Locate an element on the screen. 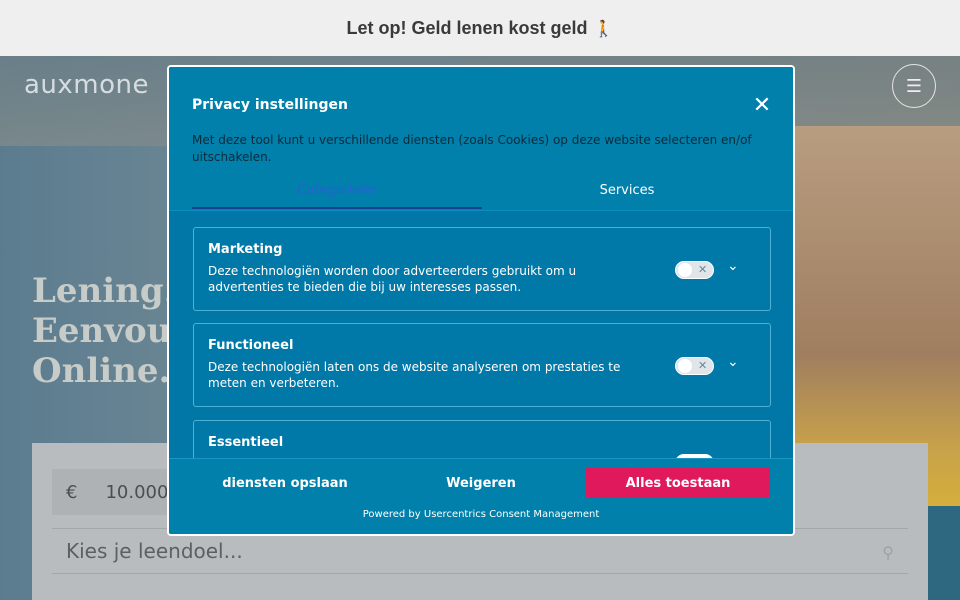  accept-all-button: Alles toestaan is located at coordinates (678, 483).